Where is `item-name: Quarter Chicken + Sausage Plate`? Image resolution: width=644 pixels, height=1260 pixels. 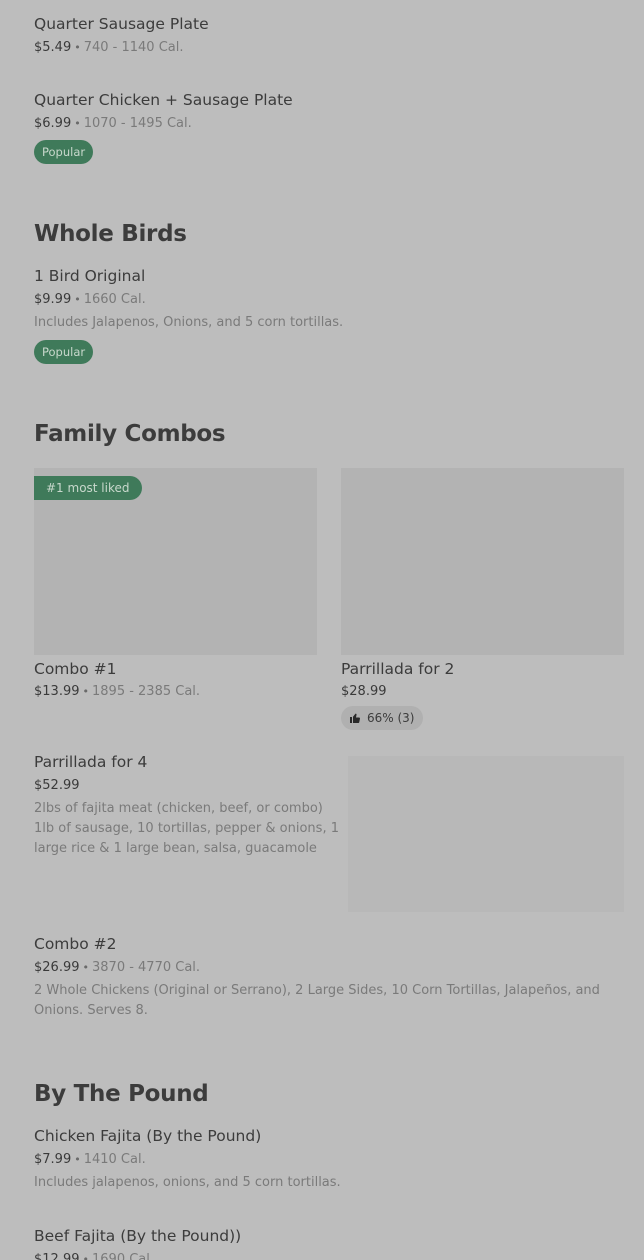 item-name: Quarter Chicken + Sausage Plate is located at coordinates (163, 100).